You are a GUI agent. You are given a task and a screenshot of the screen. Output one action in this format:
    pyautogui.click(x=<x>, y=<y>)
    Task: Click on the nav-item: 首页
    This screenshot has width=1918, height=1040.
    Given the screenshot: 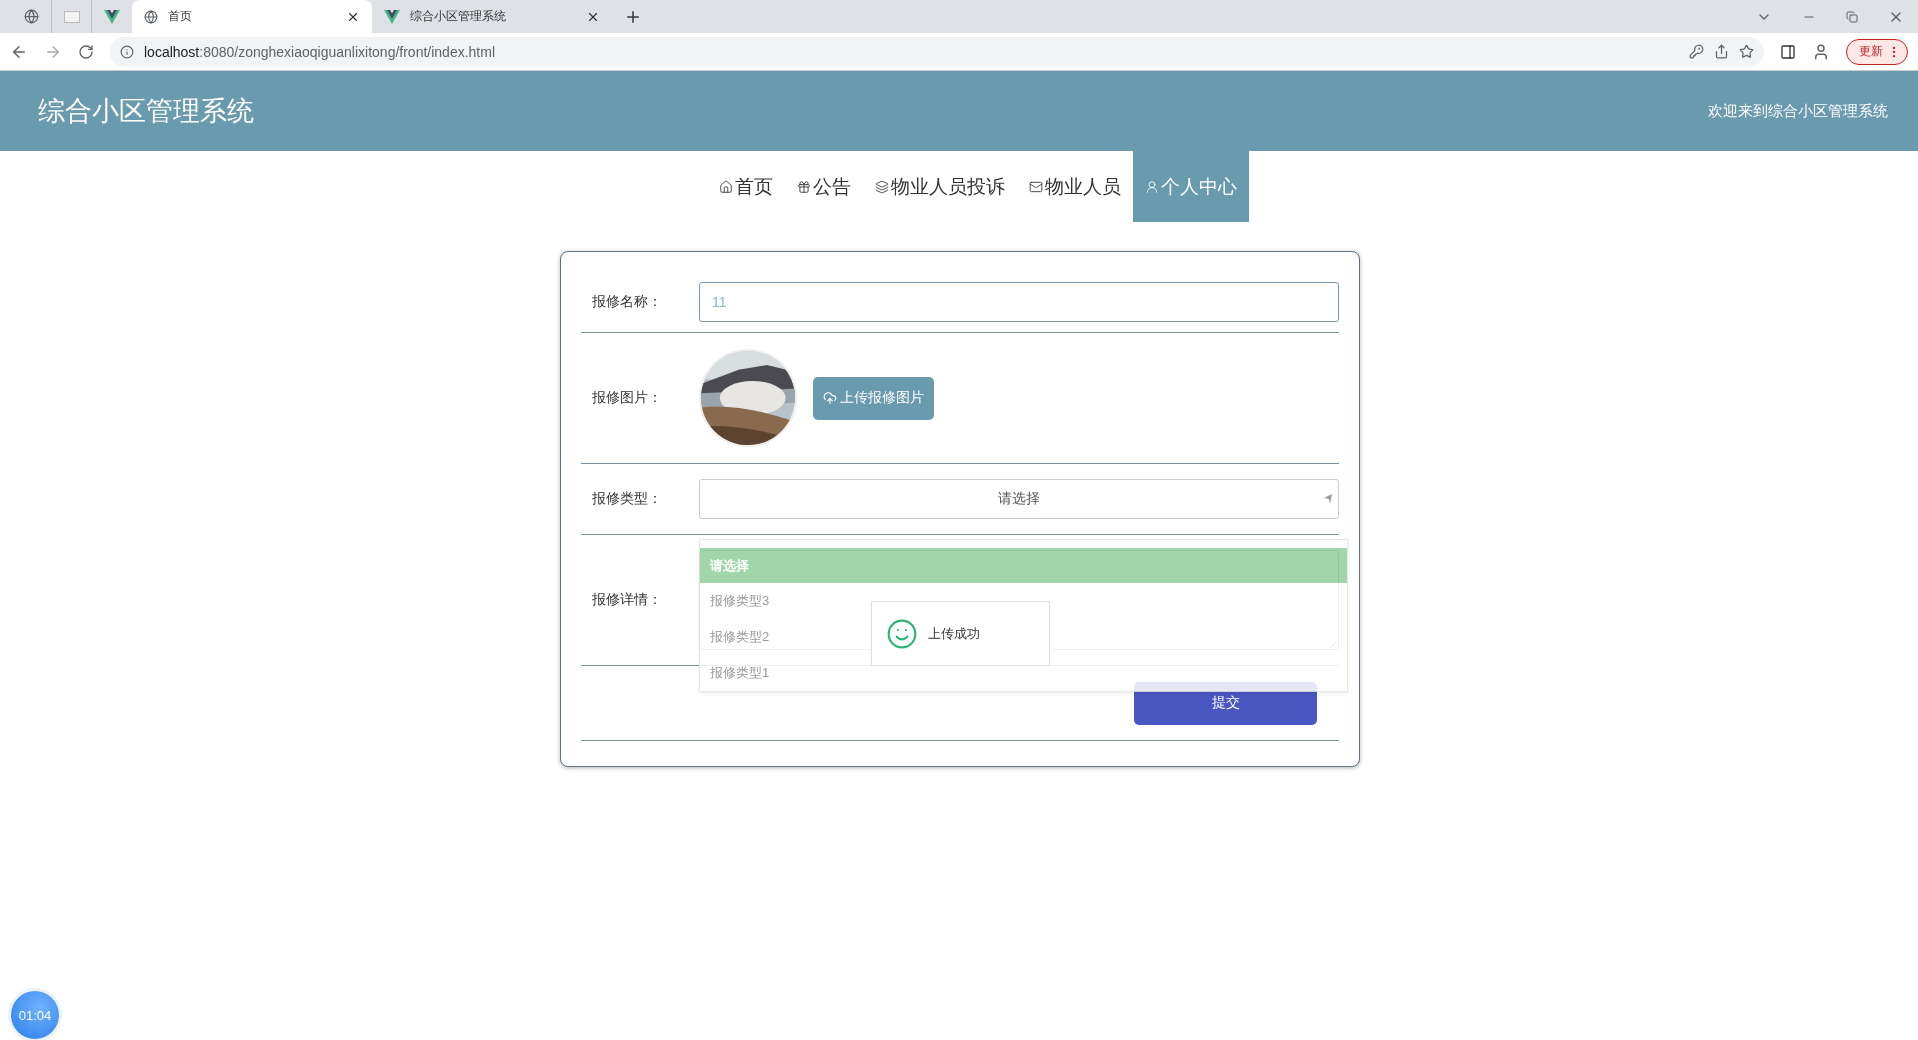 What is the action you would take?
    pyautogui.click(x=746, y=186)
    